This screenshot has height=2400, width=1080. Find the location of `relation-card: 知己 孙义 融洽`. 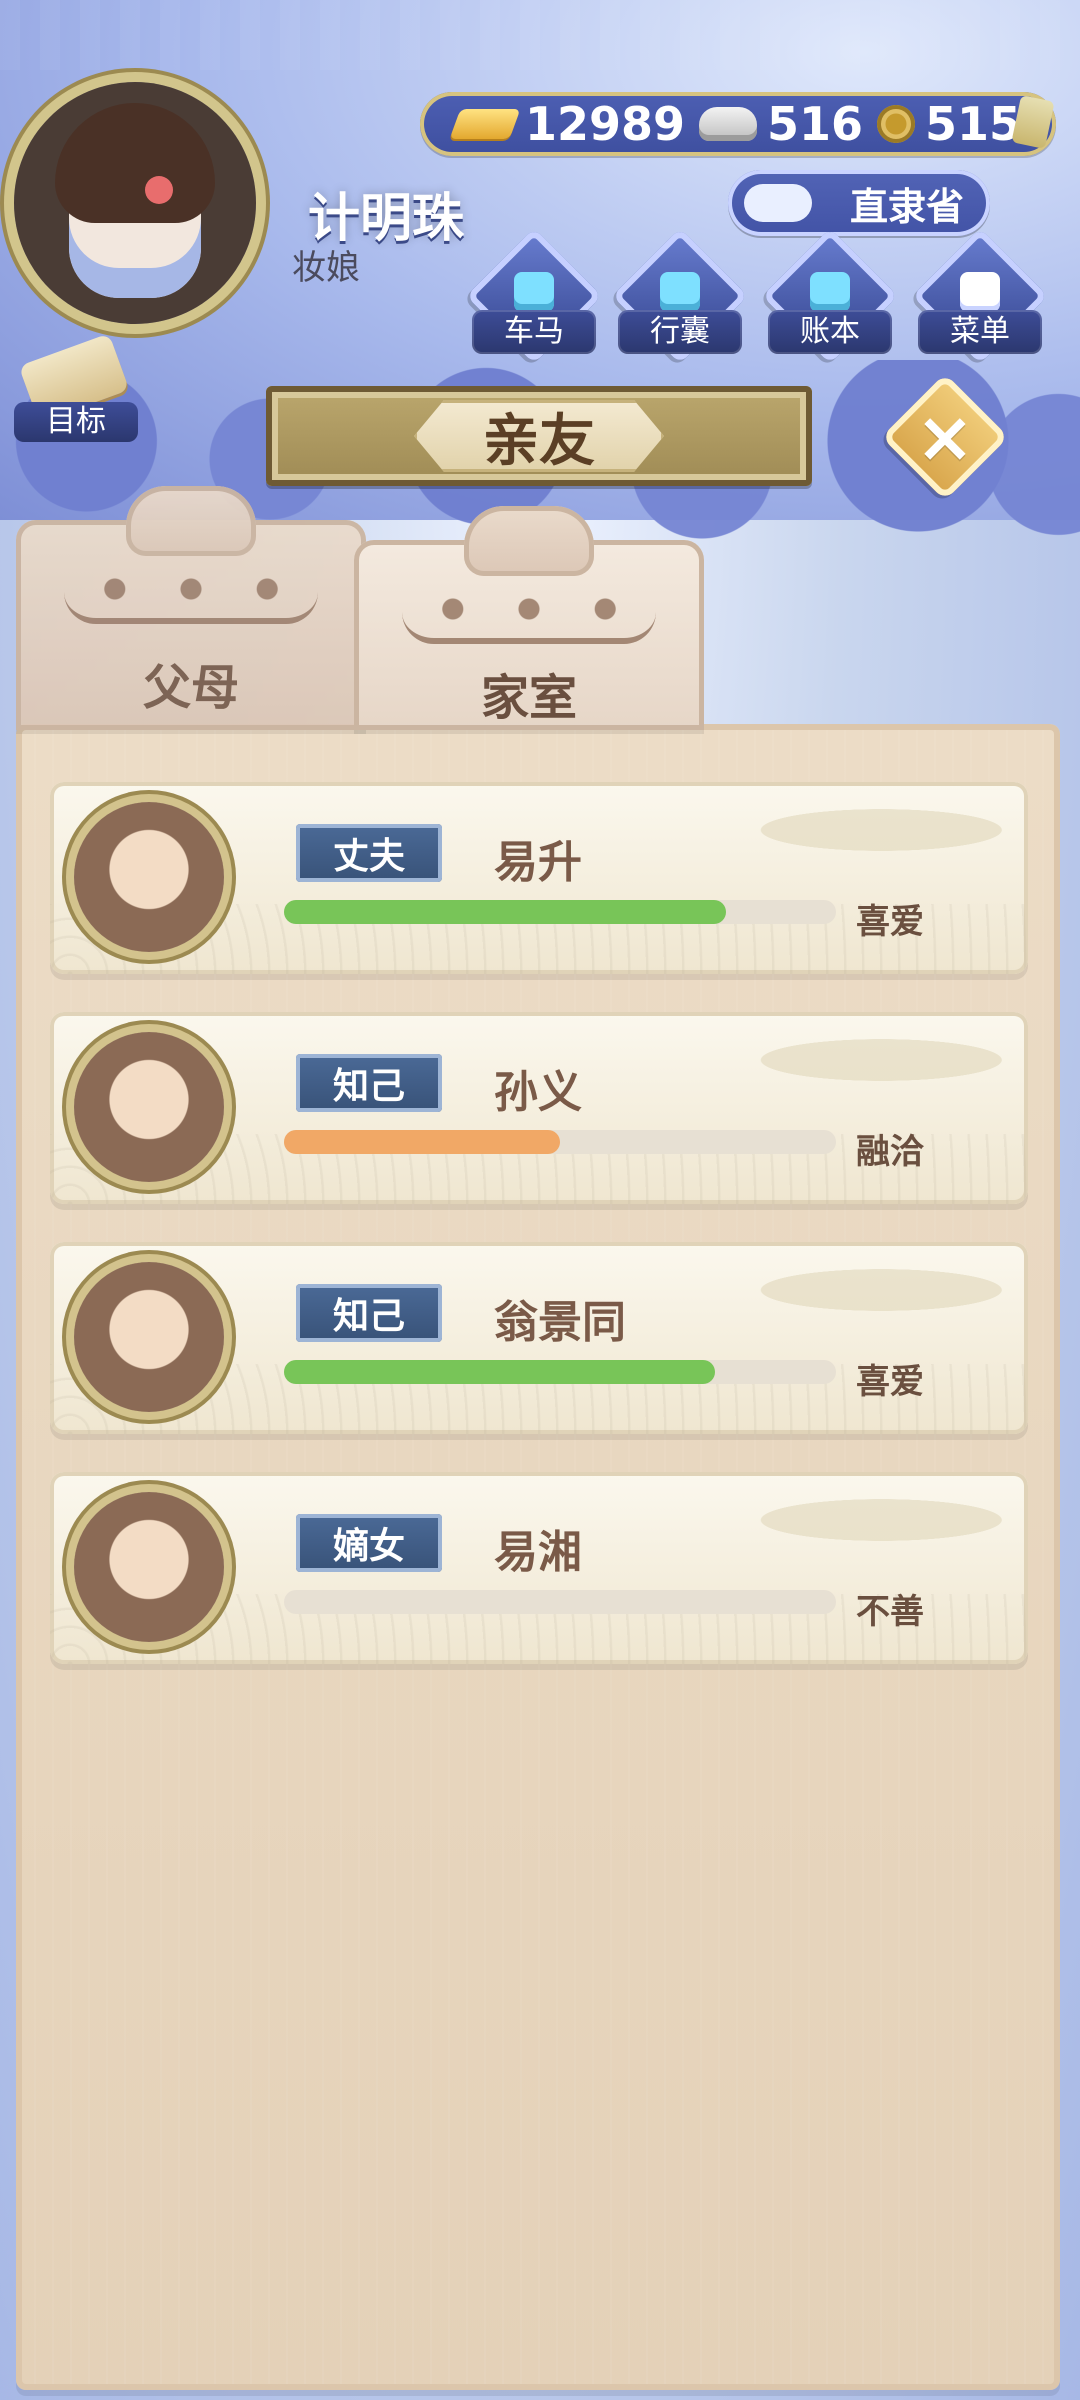

relation-card: 知己 孙义 融洽 is located at coordinates (539, 1108).